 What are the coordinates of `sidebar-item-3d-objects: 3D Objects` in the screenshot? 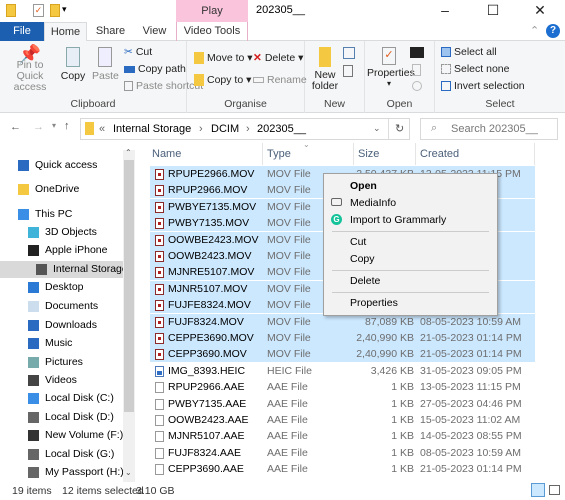 It's located at (61, 232).